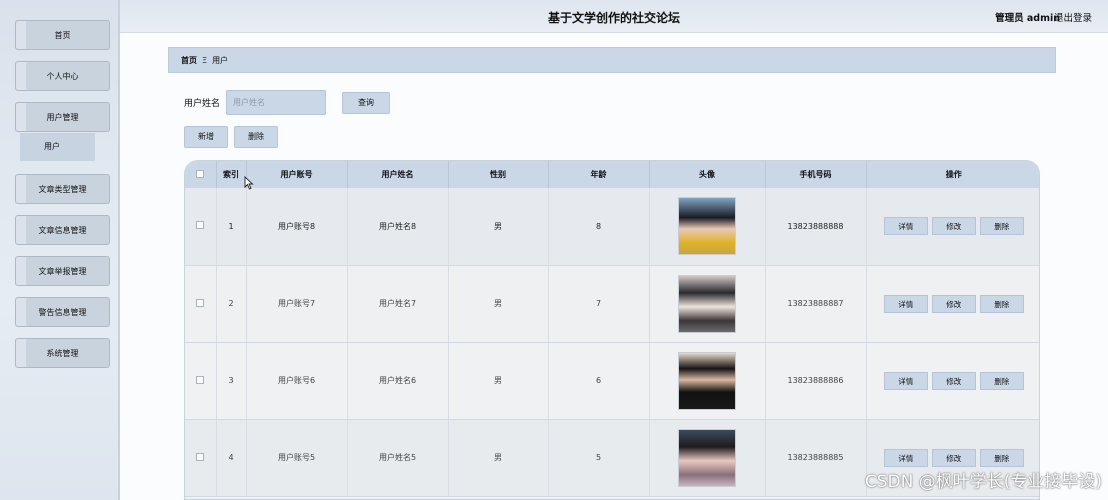 This screenshot has width=1108, height=500. Describe the element at coordinates (62, 76) in the screenshot. I see `sidebar-item-personal-center: 个人中心` at that location.